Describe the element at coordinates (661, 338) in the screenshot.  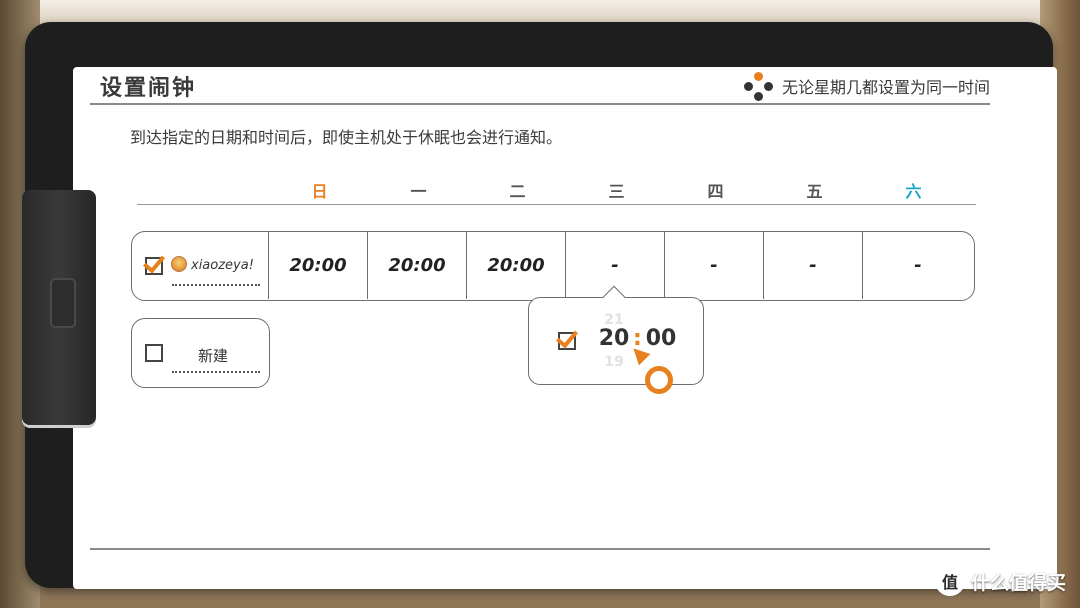
I see `minute-value: 00` at that location.